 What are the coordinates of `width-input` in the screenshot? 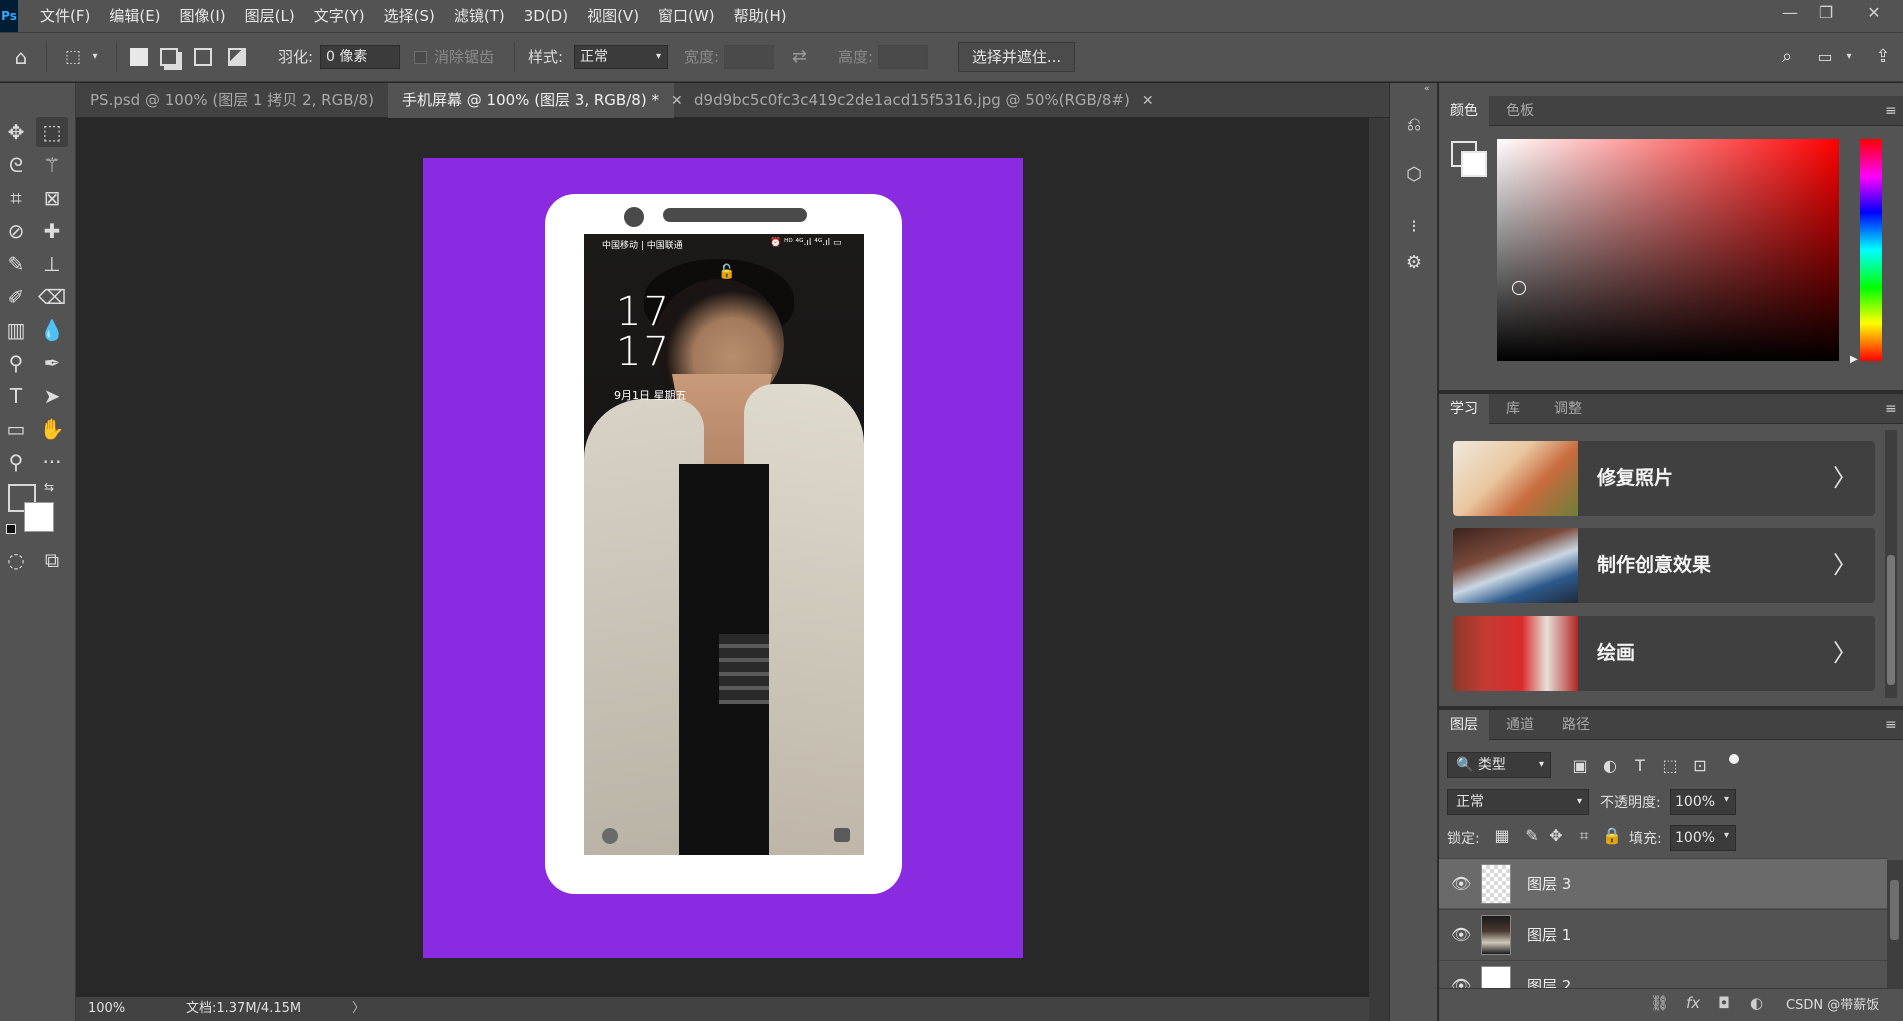 It's located at (749, 57).